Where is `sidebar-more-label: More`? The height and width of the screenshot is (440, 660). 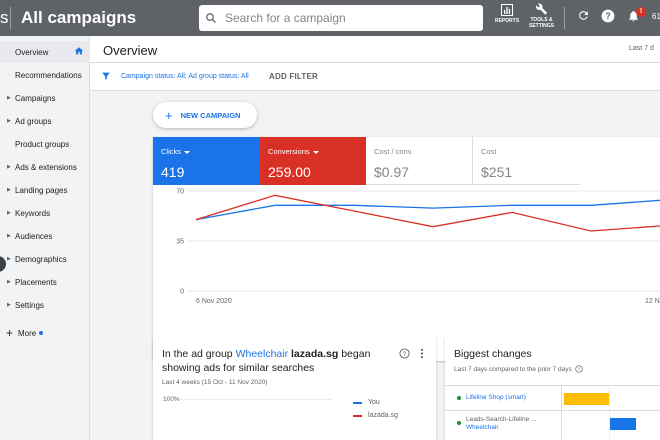
sidebar-more-label: More is located at coordinates (27, 333).